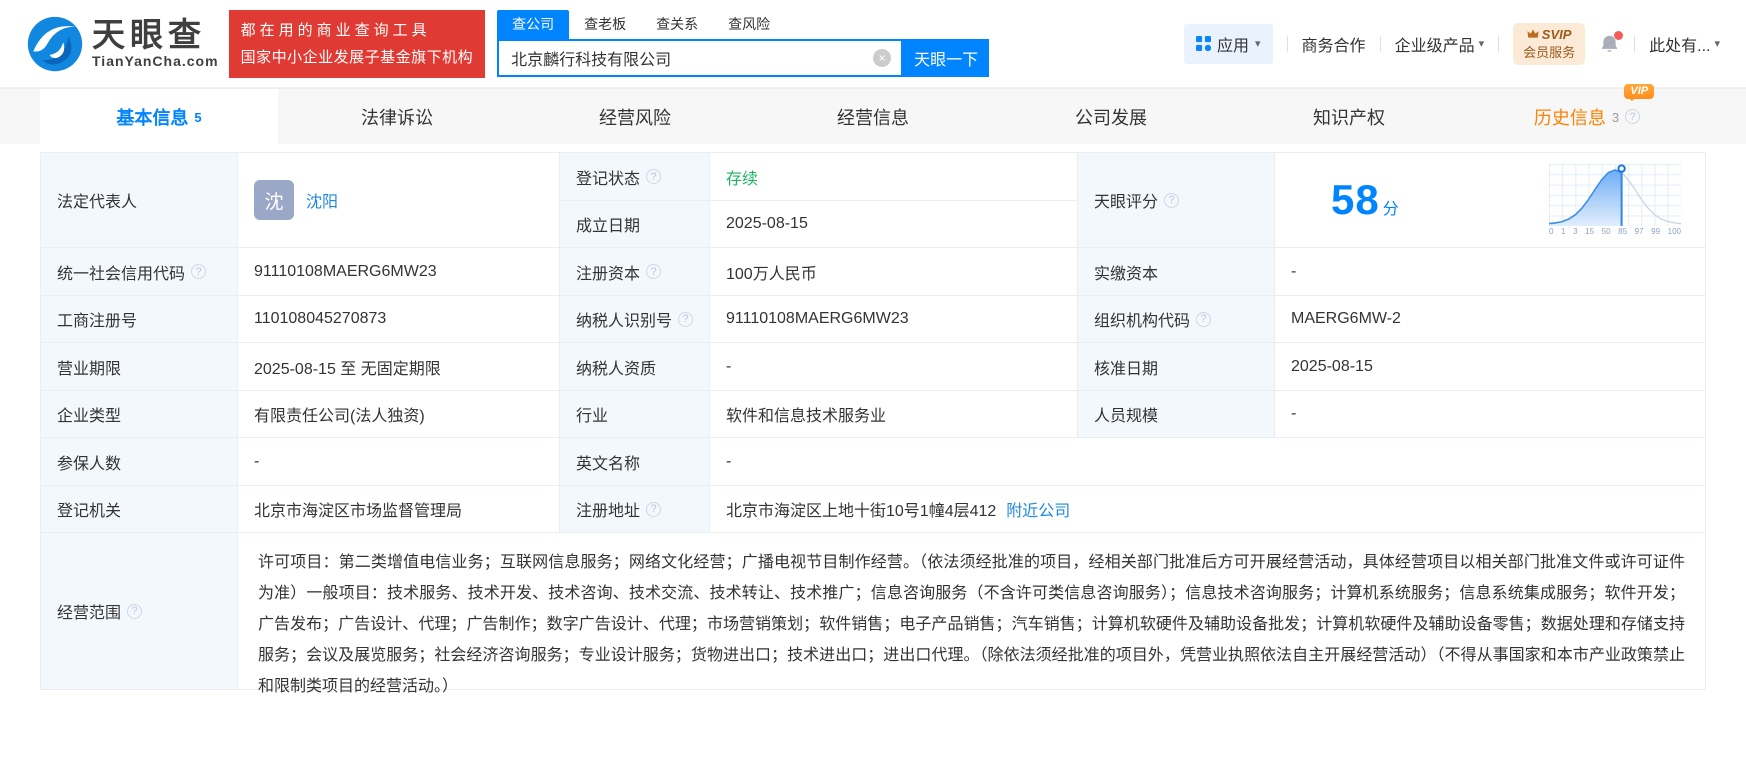 The image size is (1746, 768). What do you see at coordinates (274, 200) in the screenshot?
I see `avatar: 沈` at bounding box center [274, 200].